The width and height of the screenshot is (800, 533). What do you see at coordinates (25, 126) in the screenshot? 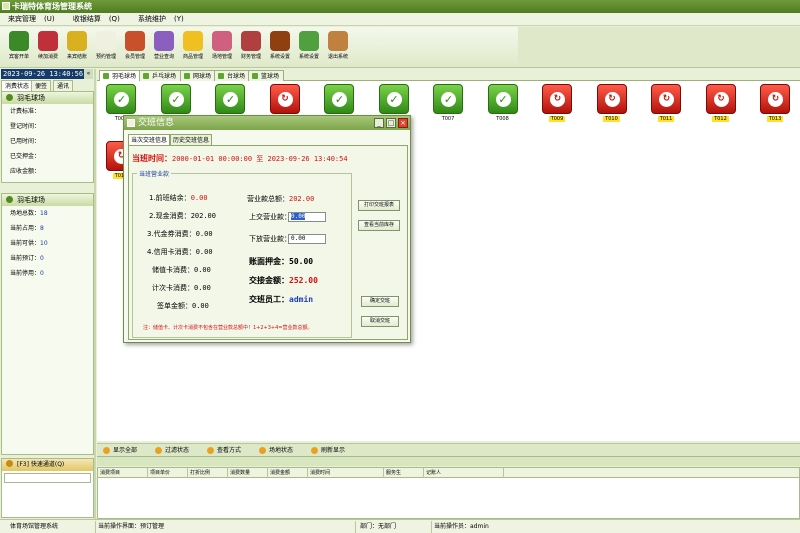
I see `register-time: 登记时间：` at bounding box center [25, 126].